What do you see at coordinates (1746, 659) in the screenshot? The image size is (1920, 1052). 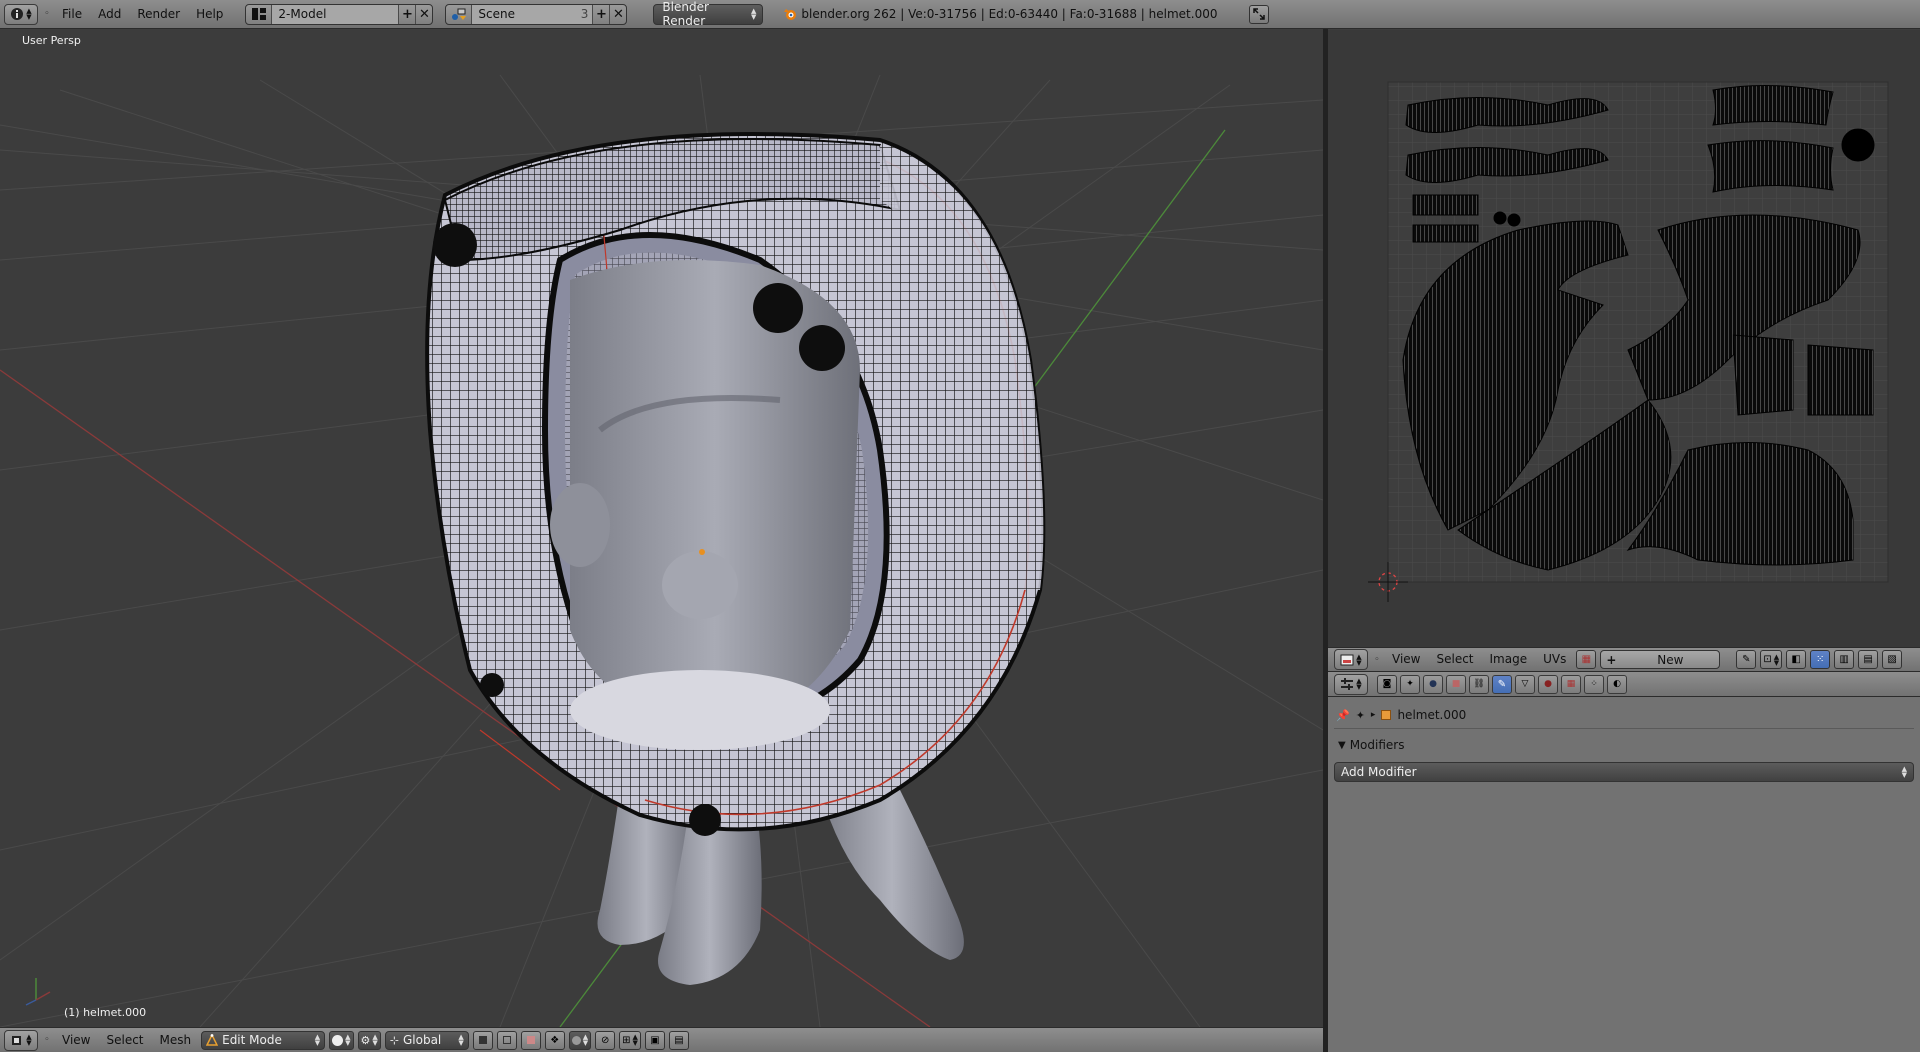 I see `pin-image-button: ✎` at bounding box center [1746, 659].